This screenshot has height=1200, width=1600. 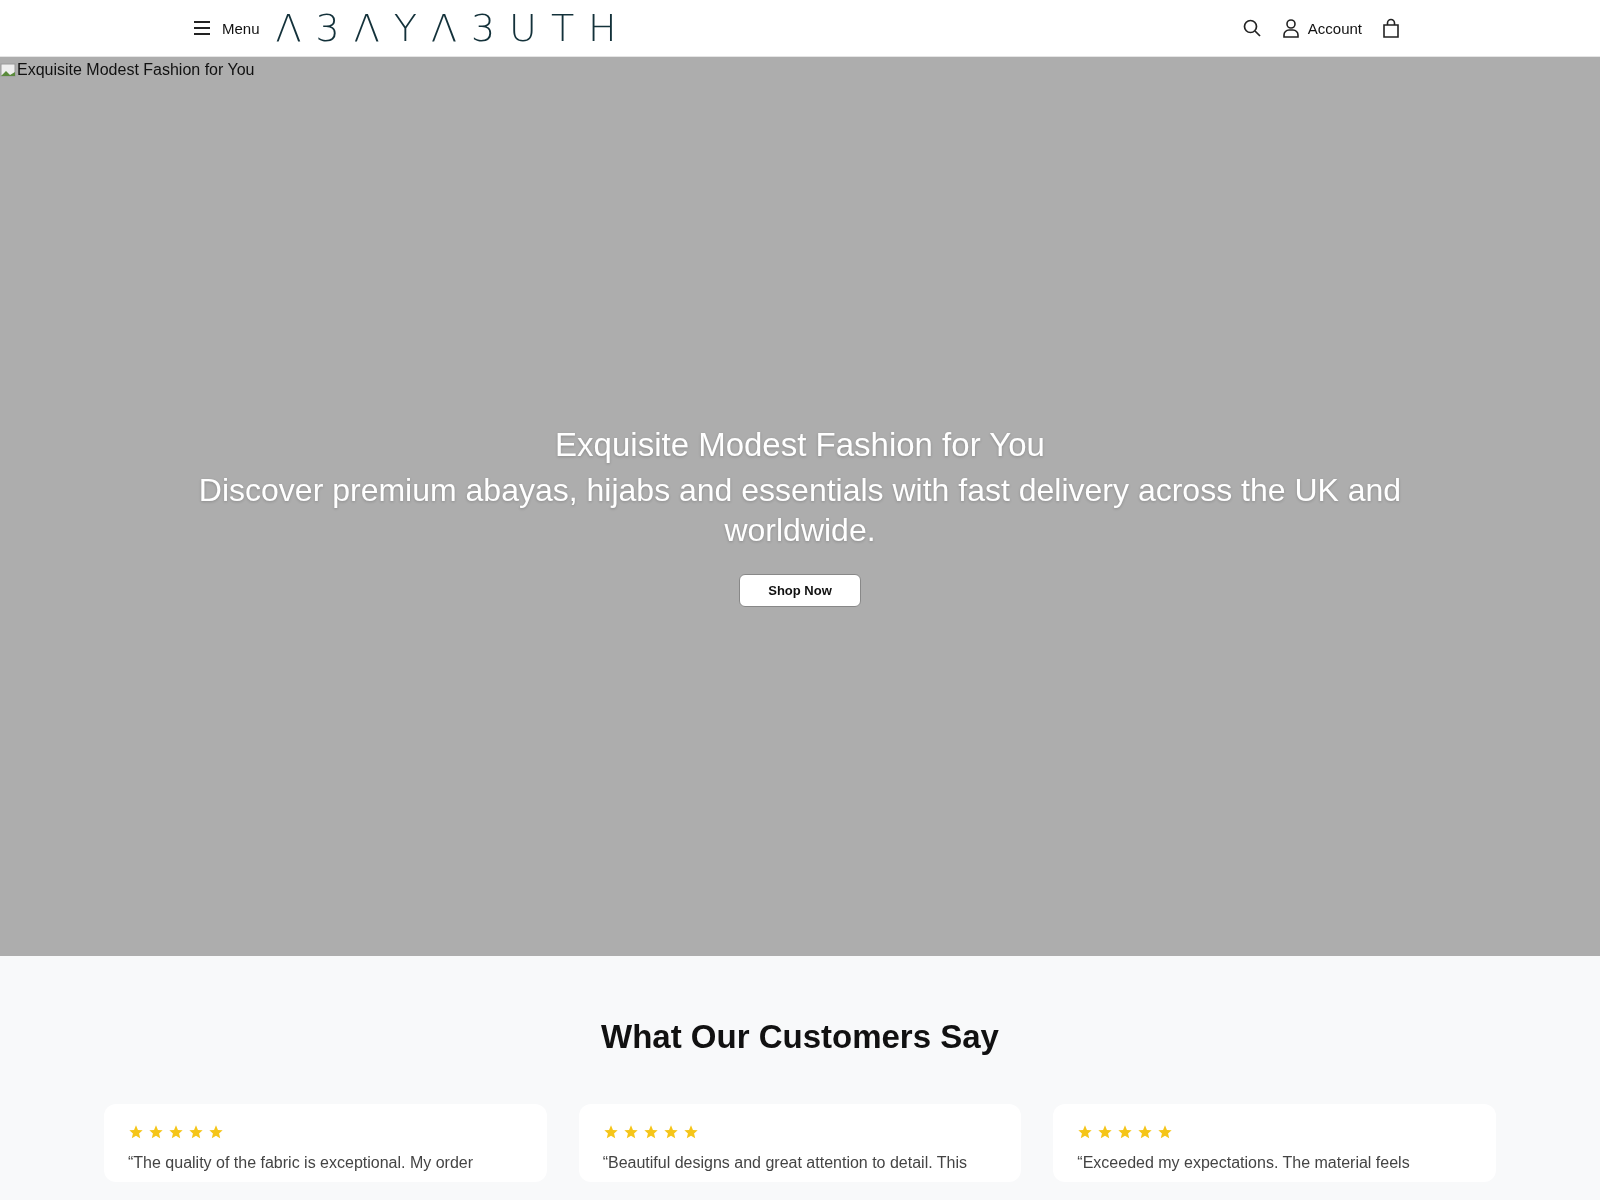 I want to click on account-link: Account, so click(x=1321, y=28).